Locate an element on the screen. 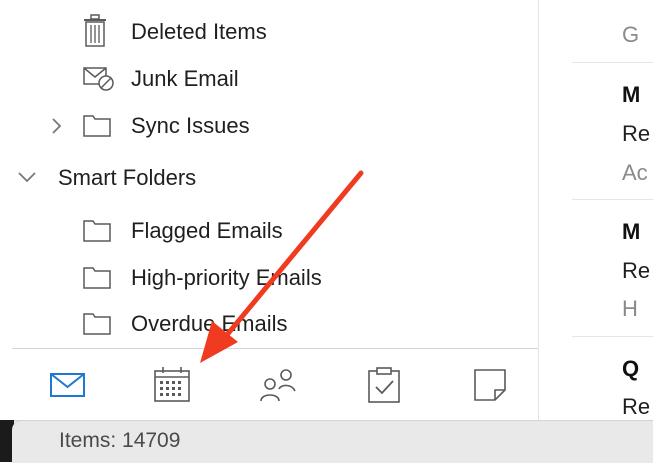 This screenshot has width=653, height=463. folder-item-sync-issues: Sync Issues is located at coordinates (265, 126).